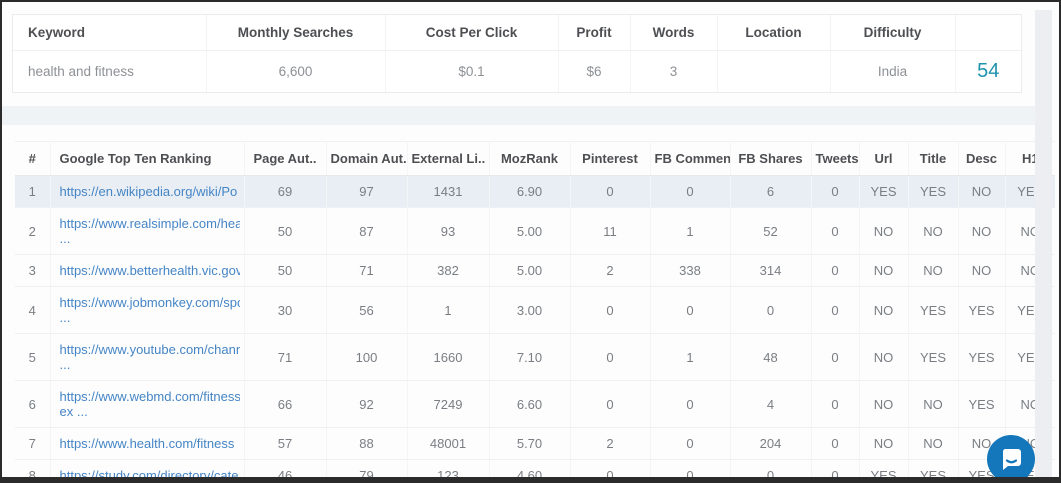 The image size is (1061, 483). I want to click on url-cell: https://www.health.com/fitness, so click(147, 443).